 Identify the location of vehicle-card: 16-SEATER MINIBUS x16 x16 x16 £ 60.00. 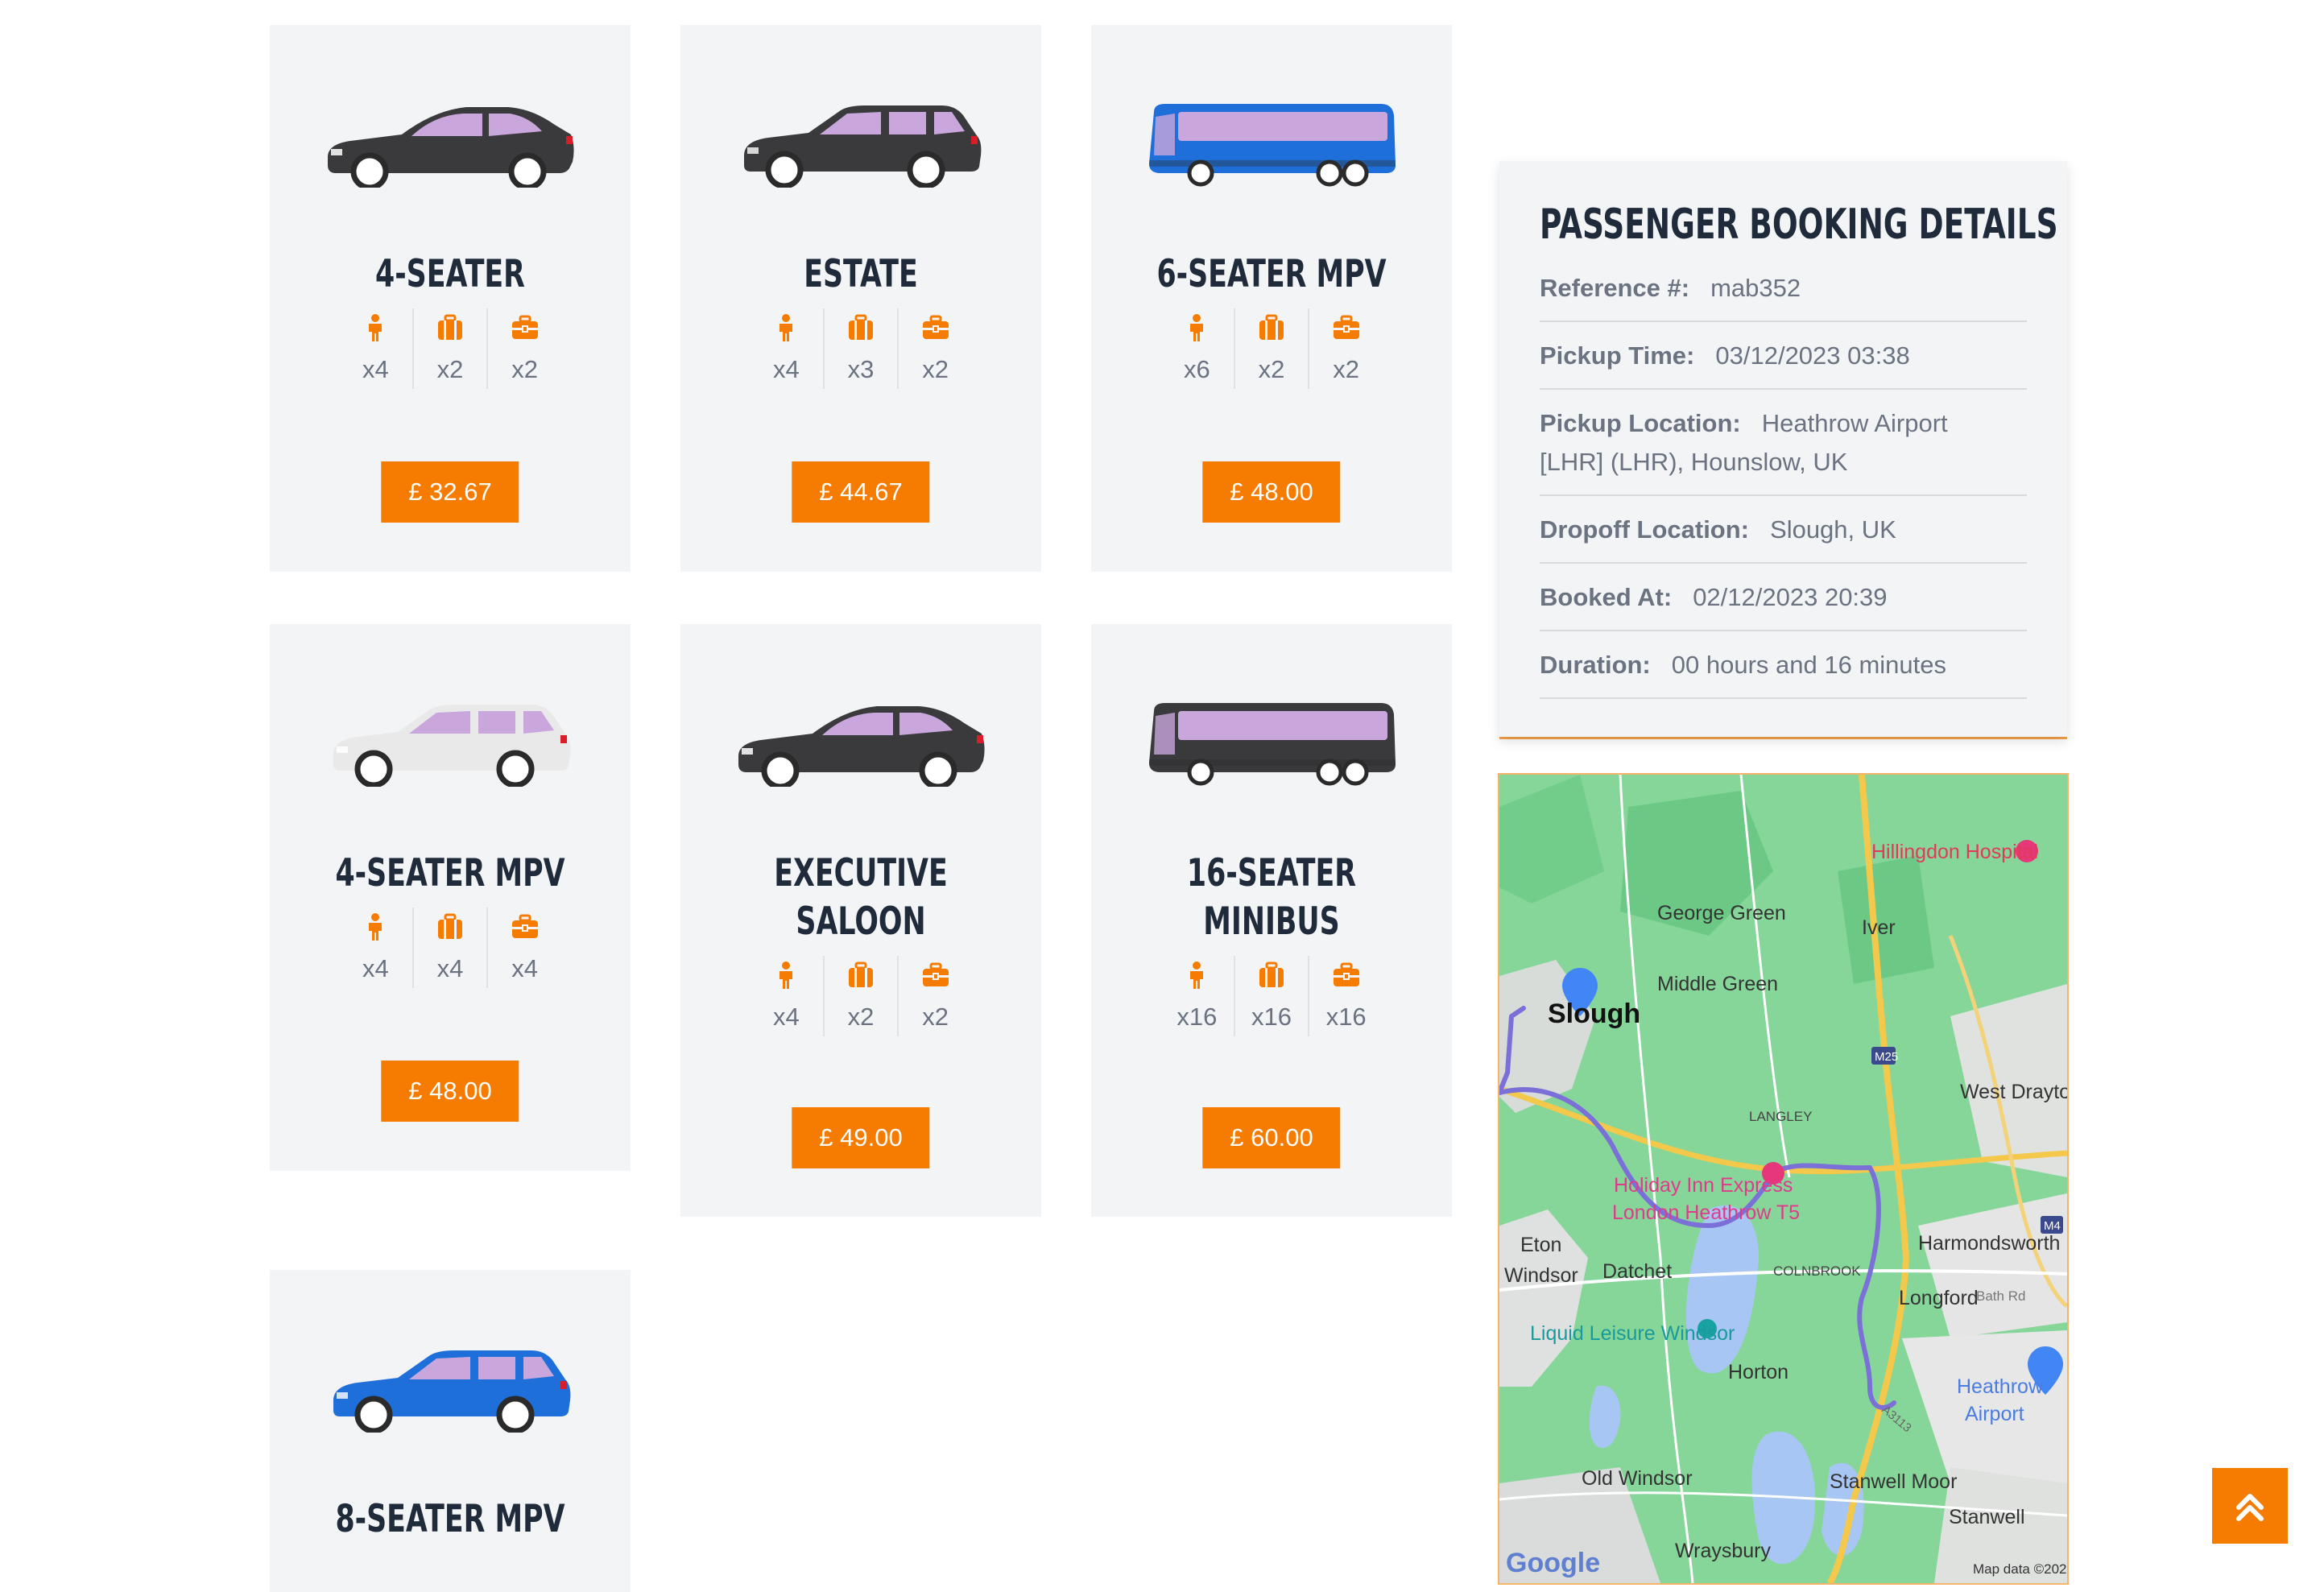
(1271, 920).